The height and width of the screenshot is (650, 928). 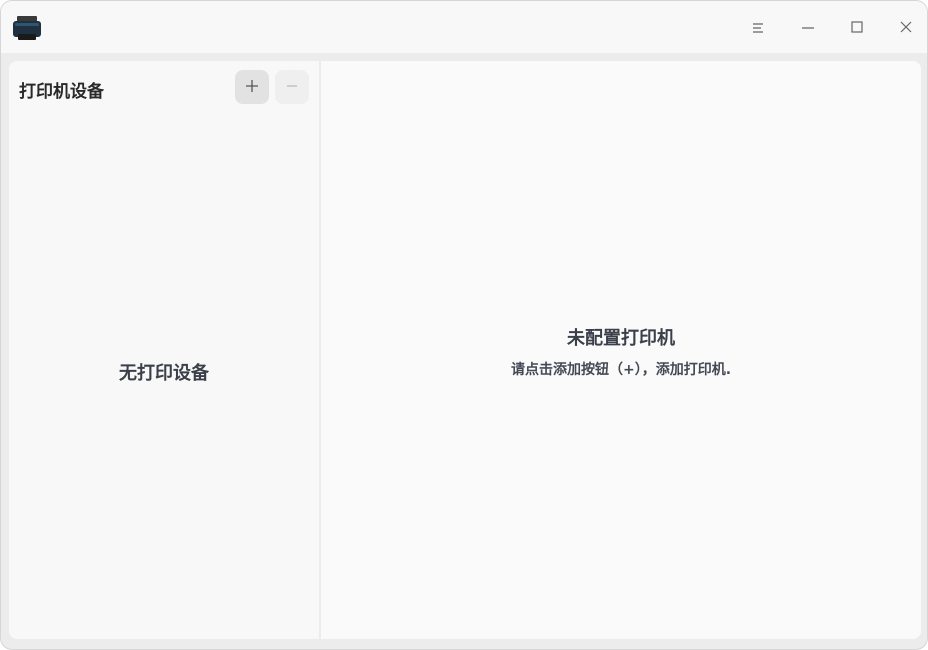 I want to click on printer-list-title: 打印机设备, so click(x=61, y=92).